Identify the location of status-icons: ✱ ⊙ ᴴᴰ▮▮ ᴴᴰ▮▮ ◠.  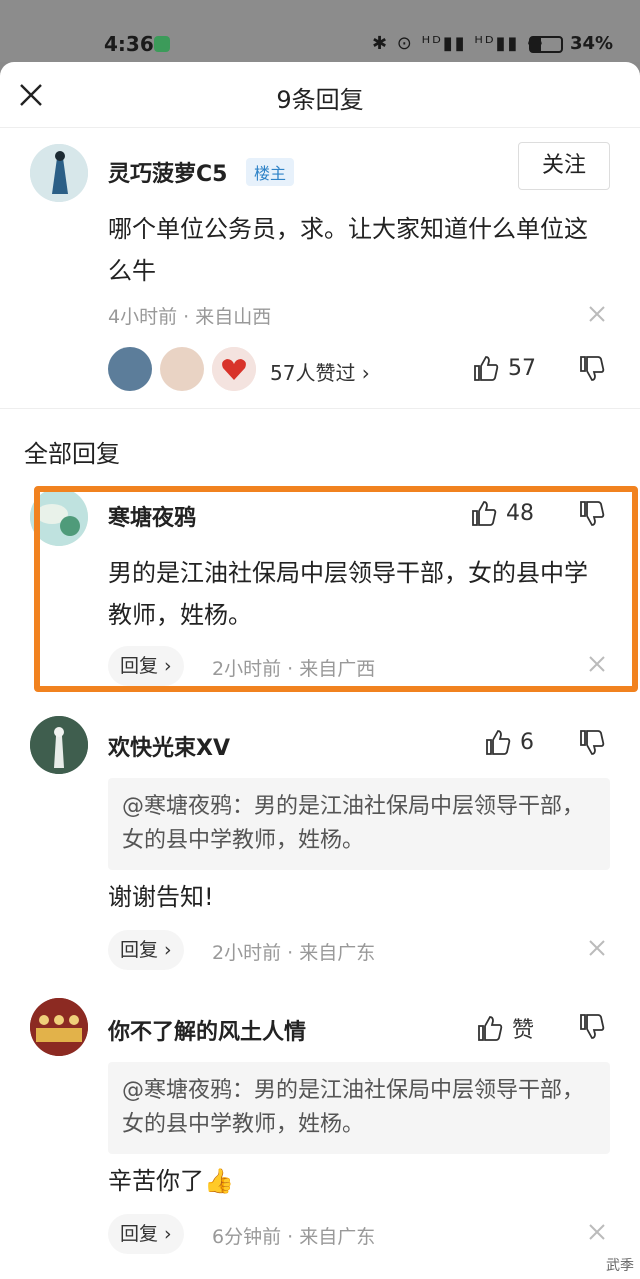
(458, 43).